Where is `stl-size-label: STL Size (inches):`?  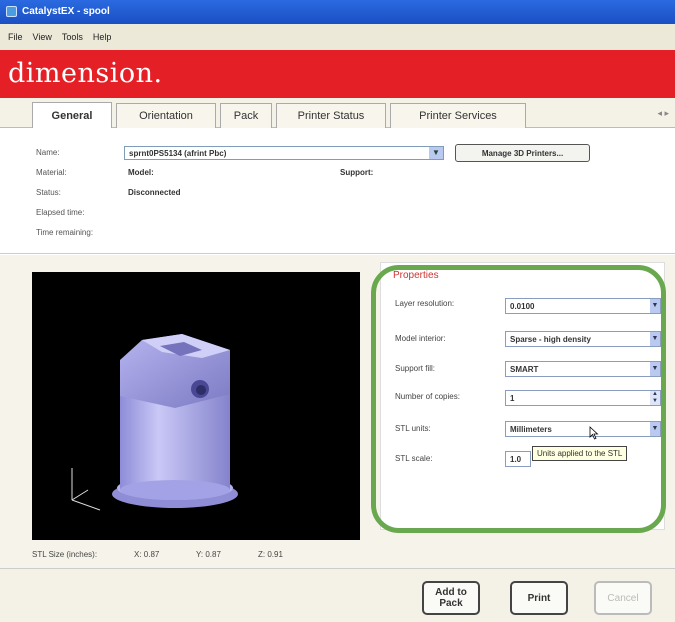 stl-size-label: STL Size (inches): is located at coordinates (65, 554).